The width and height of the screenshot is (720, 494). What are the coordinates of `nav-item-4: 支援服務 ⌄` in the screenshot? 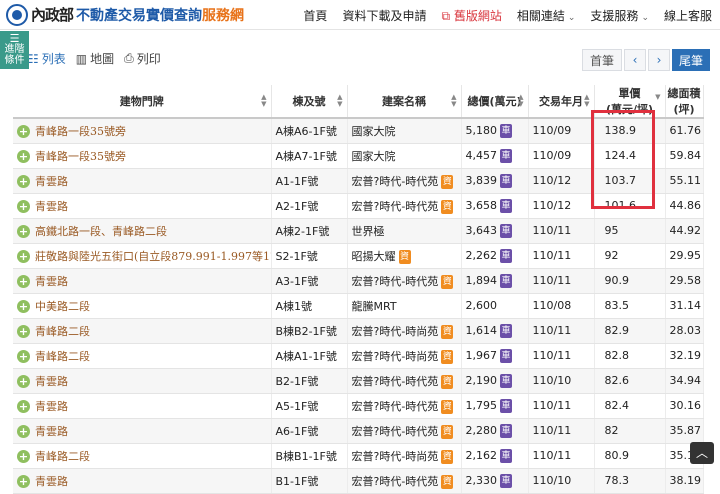 It's located at (619, 15).